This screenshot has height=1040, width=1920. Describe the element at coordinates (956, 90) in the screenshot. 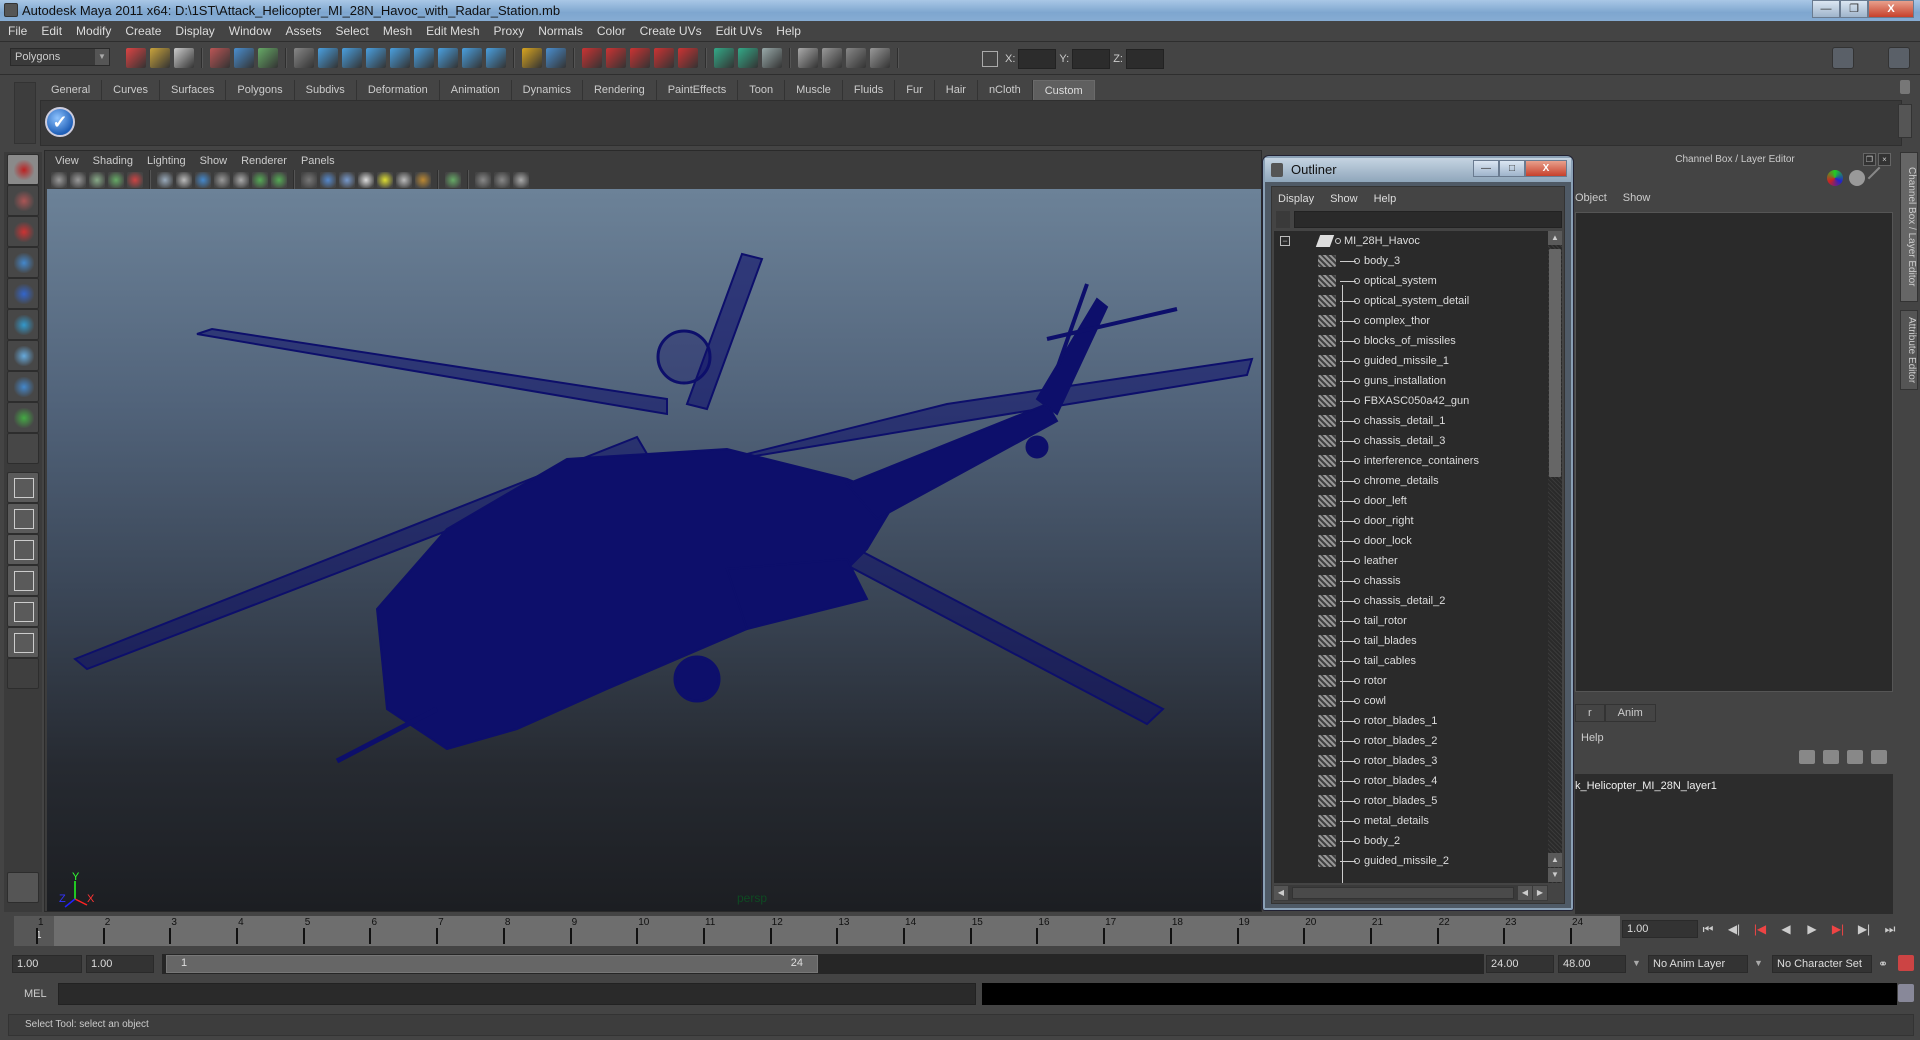

I see `shelf-tab-hair: Hair` at that location.